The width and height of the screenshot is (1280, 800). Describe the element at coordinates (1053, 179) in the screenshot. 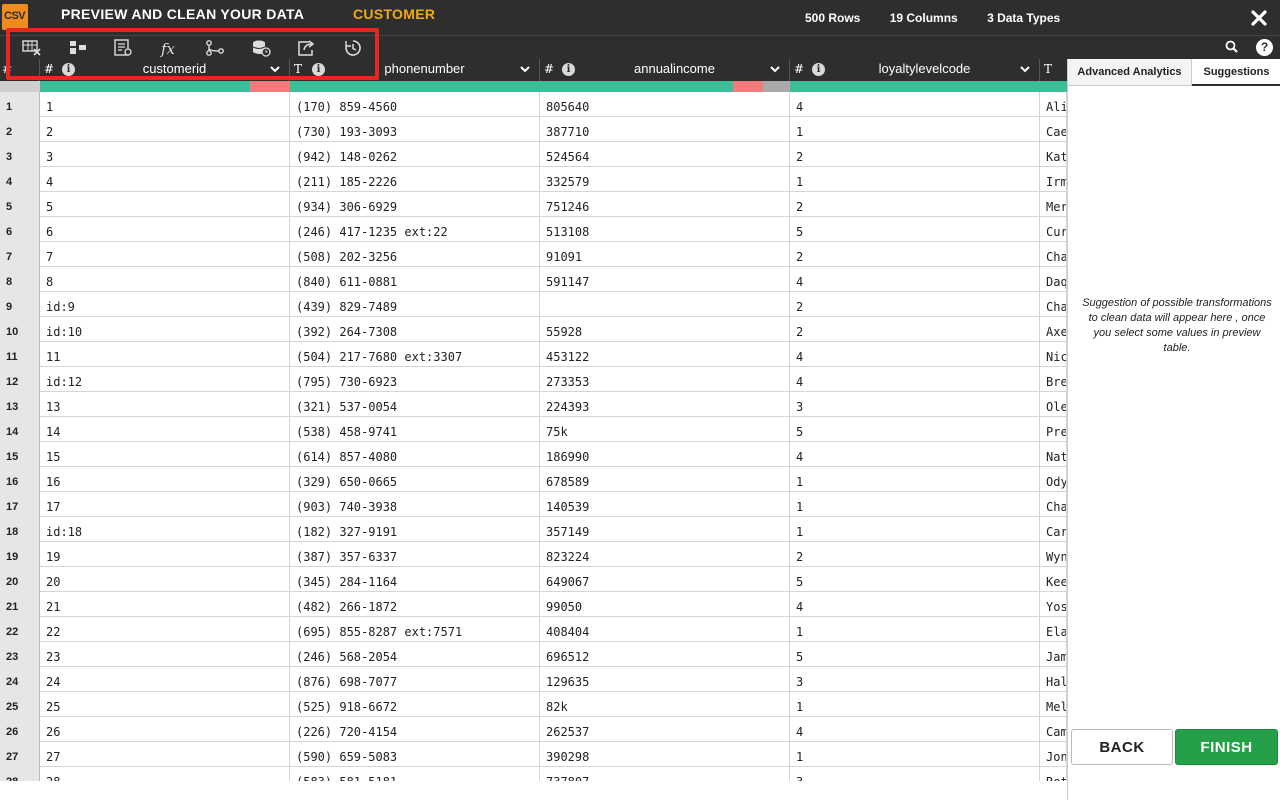

I see `table-cell: Irm` at that location.